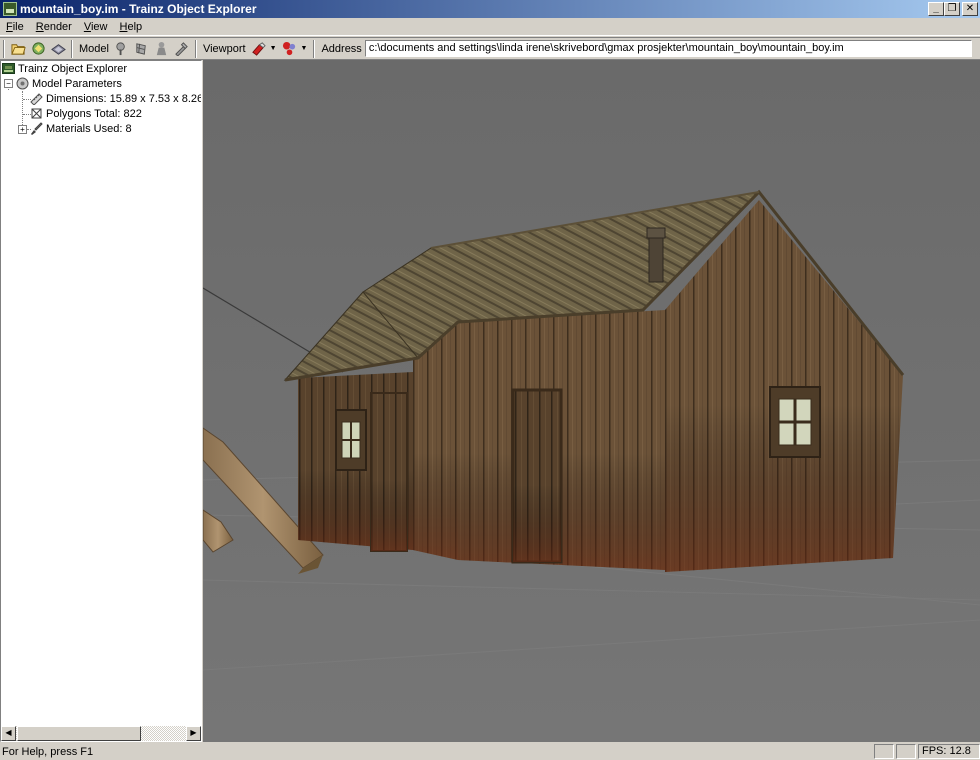 The image size is (980, 760). Describe the element at coordinates (54, 27) in the screenshot. I see `menu-render: Render` at that location.